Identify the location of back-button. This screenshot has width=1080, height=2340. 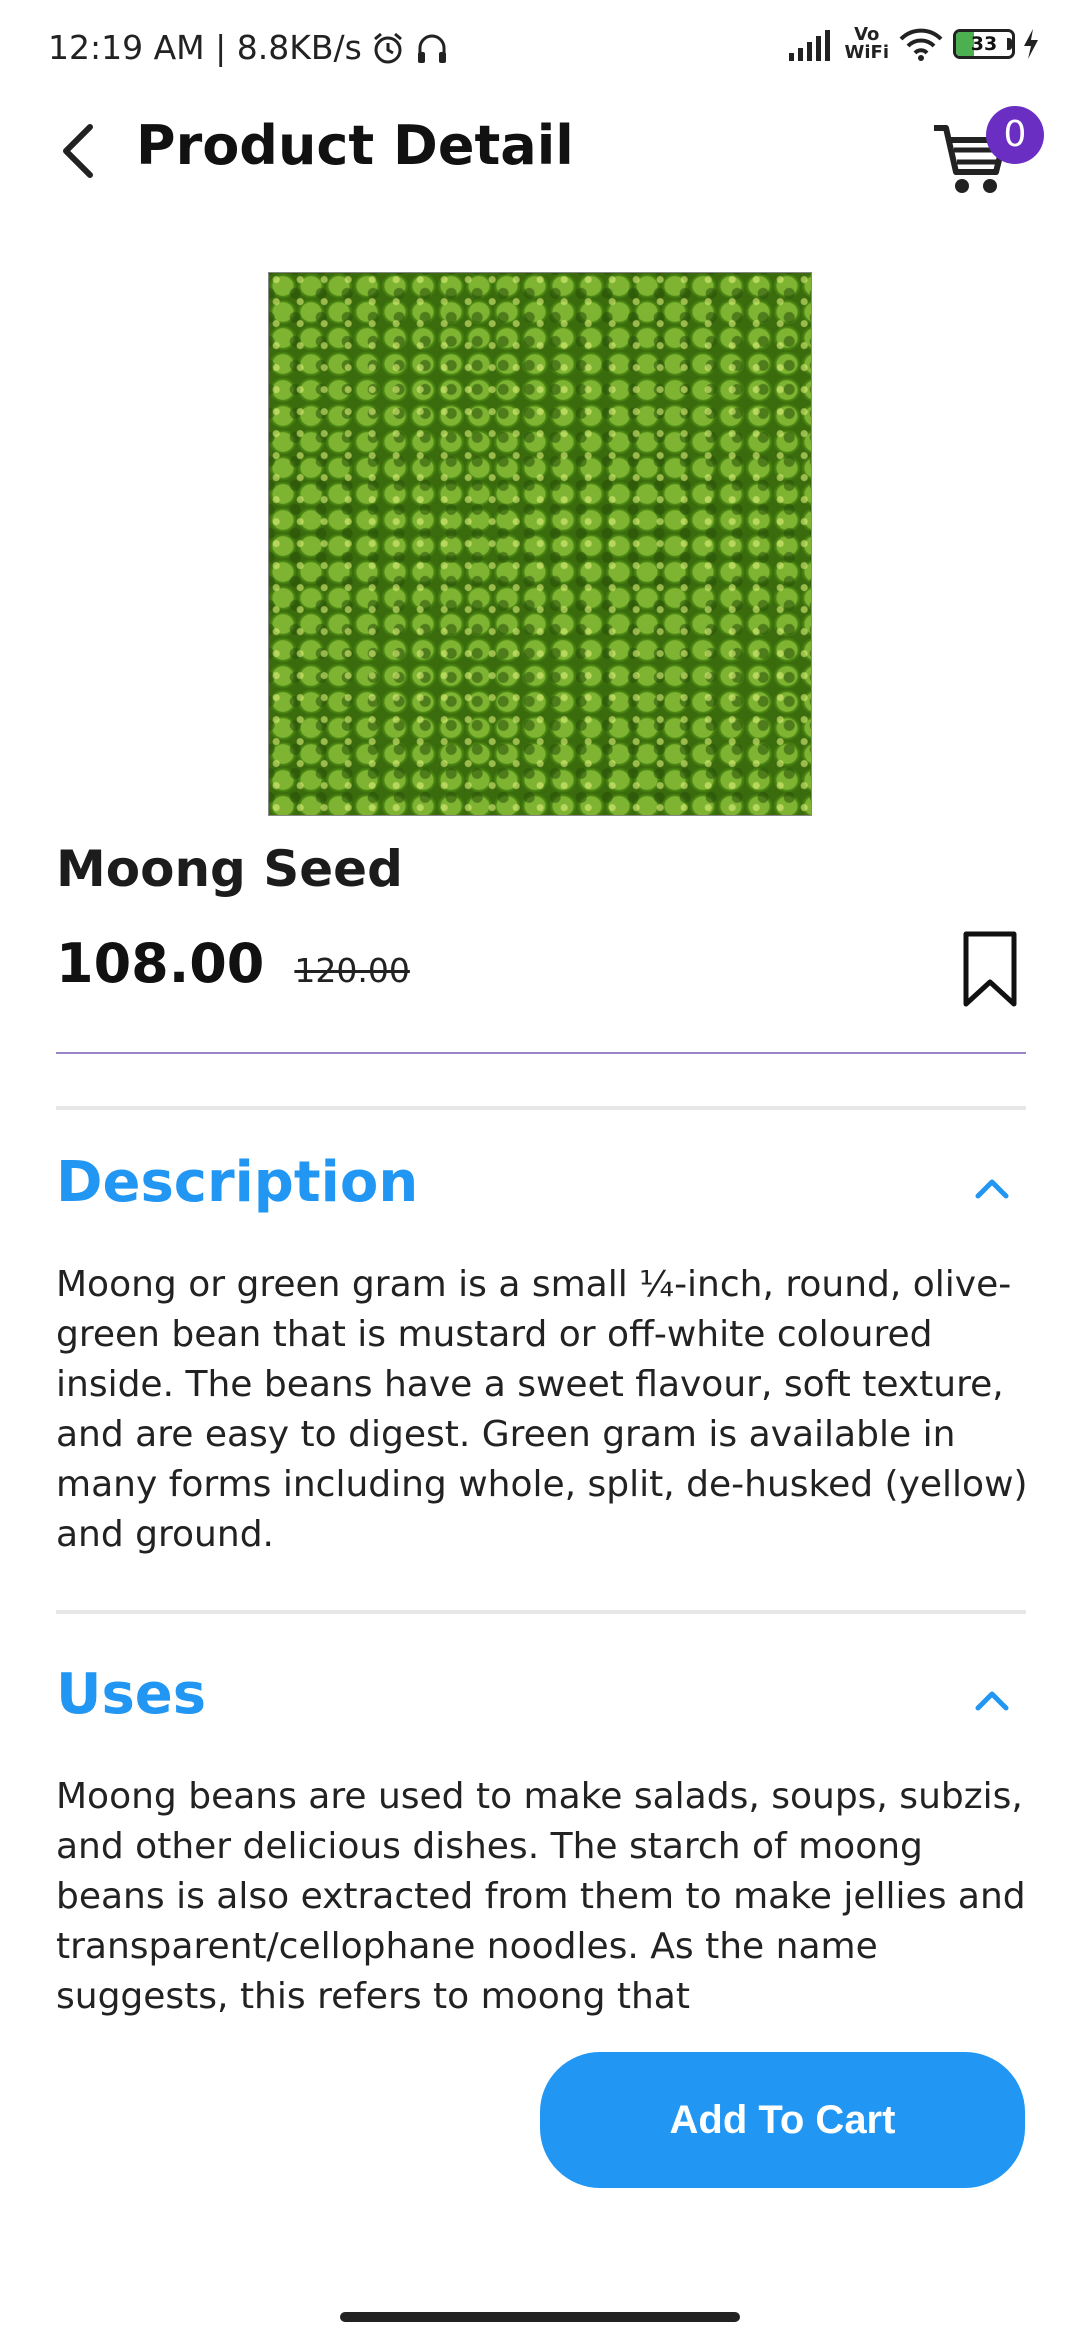
(78, 151).